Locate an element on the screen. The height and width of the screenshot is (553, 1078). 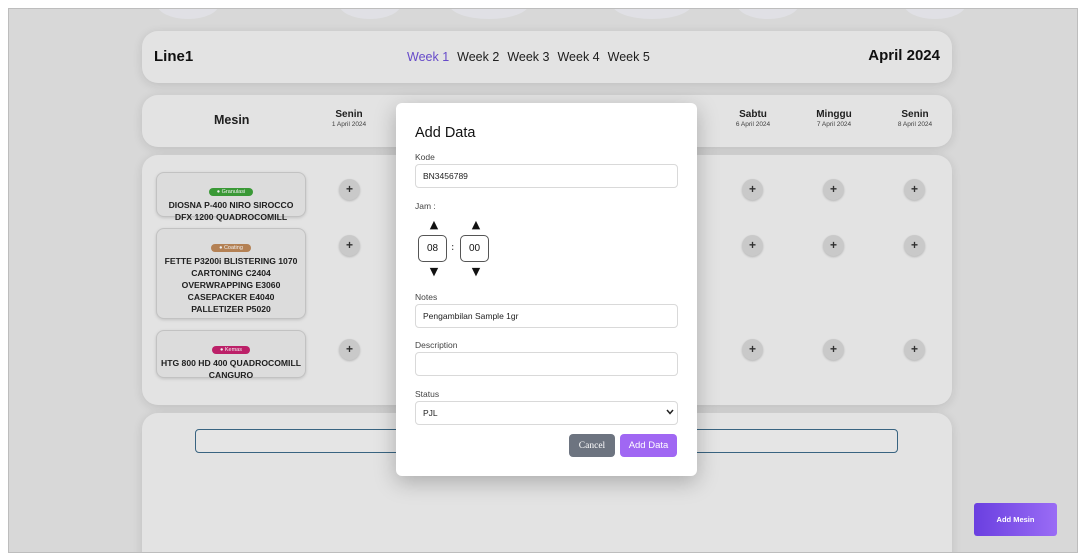
add-data-button: Add Data is located at coordinates (648, 445).